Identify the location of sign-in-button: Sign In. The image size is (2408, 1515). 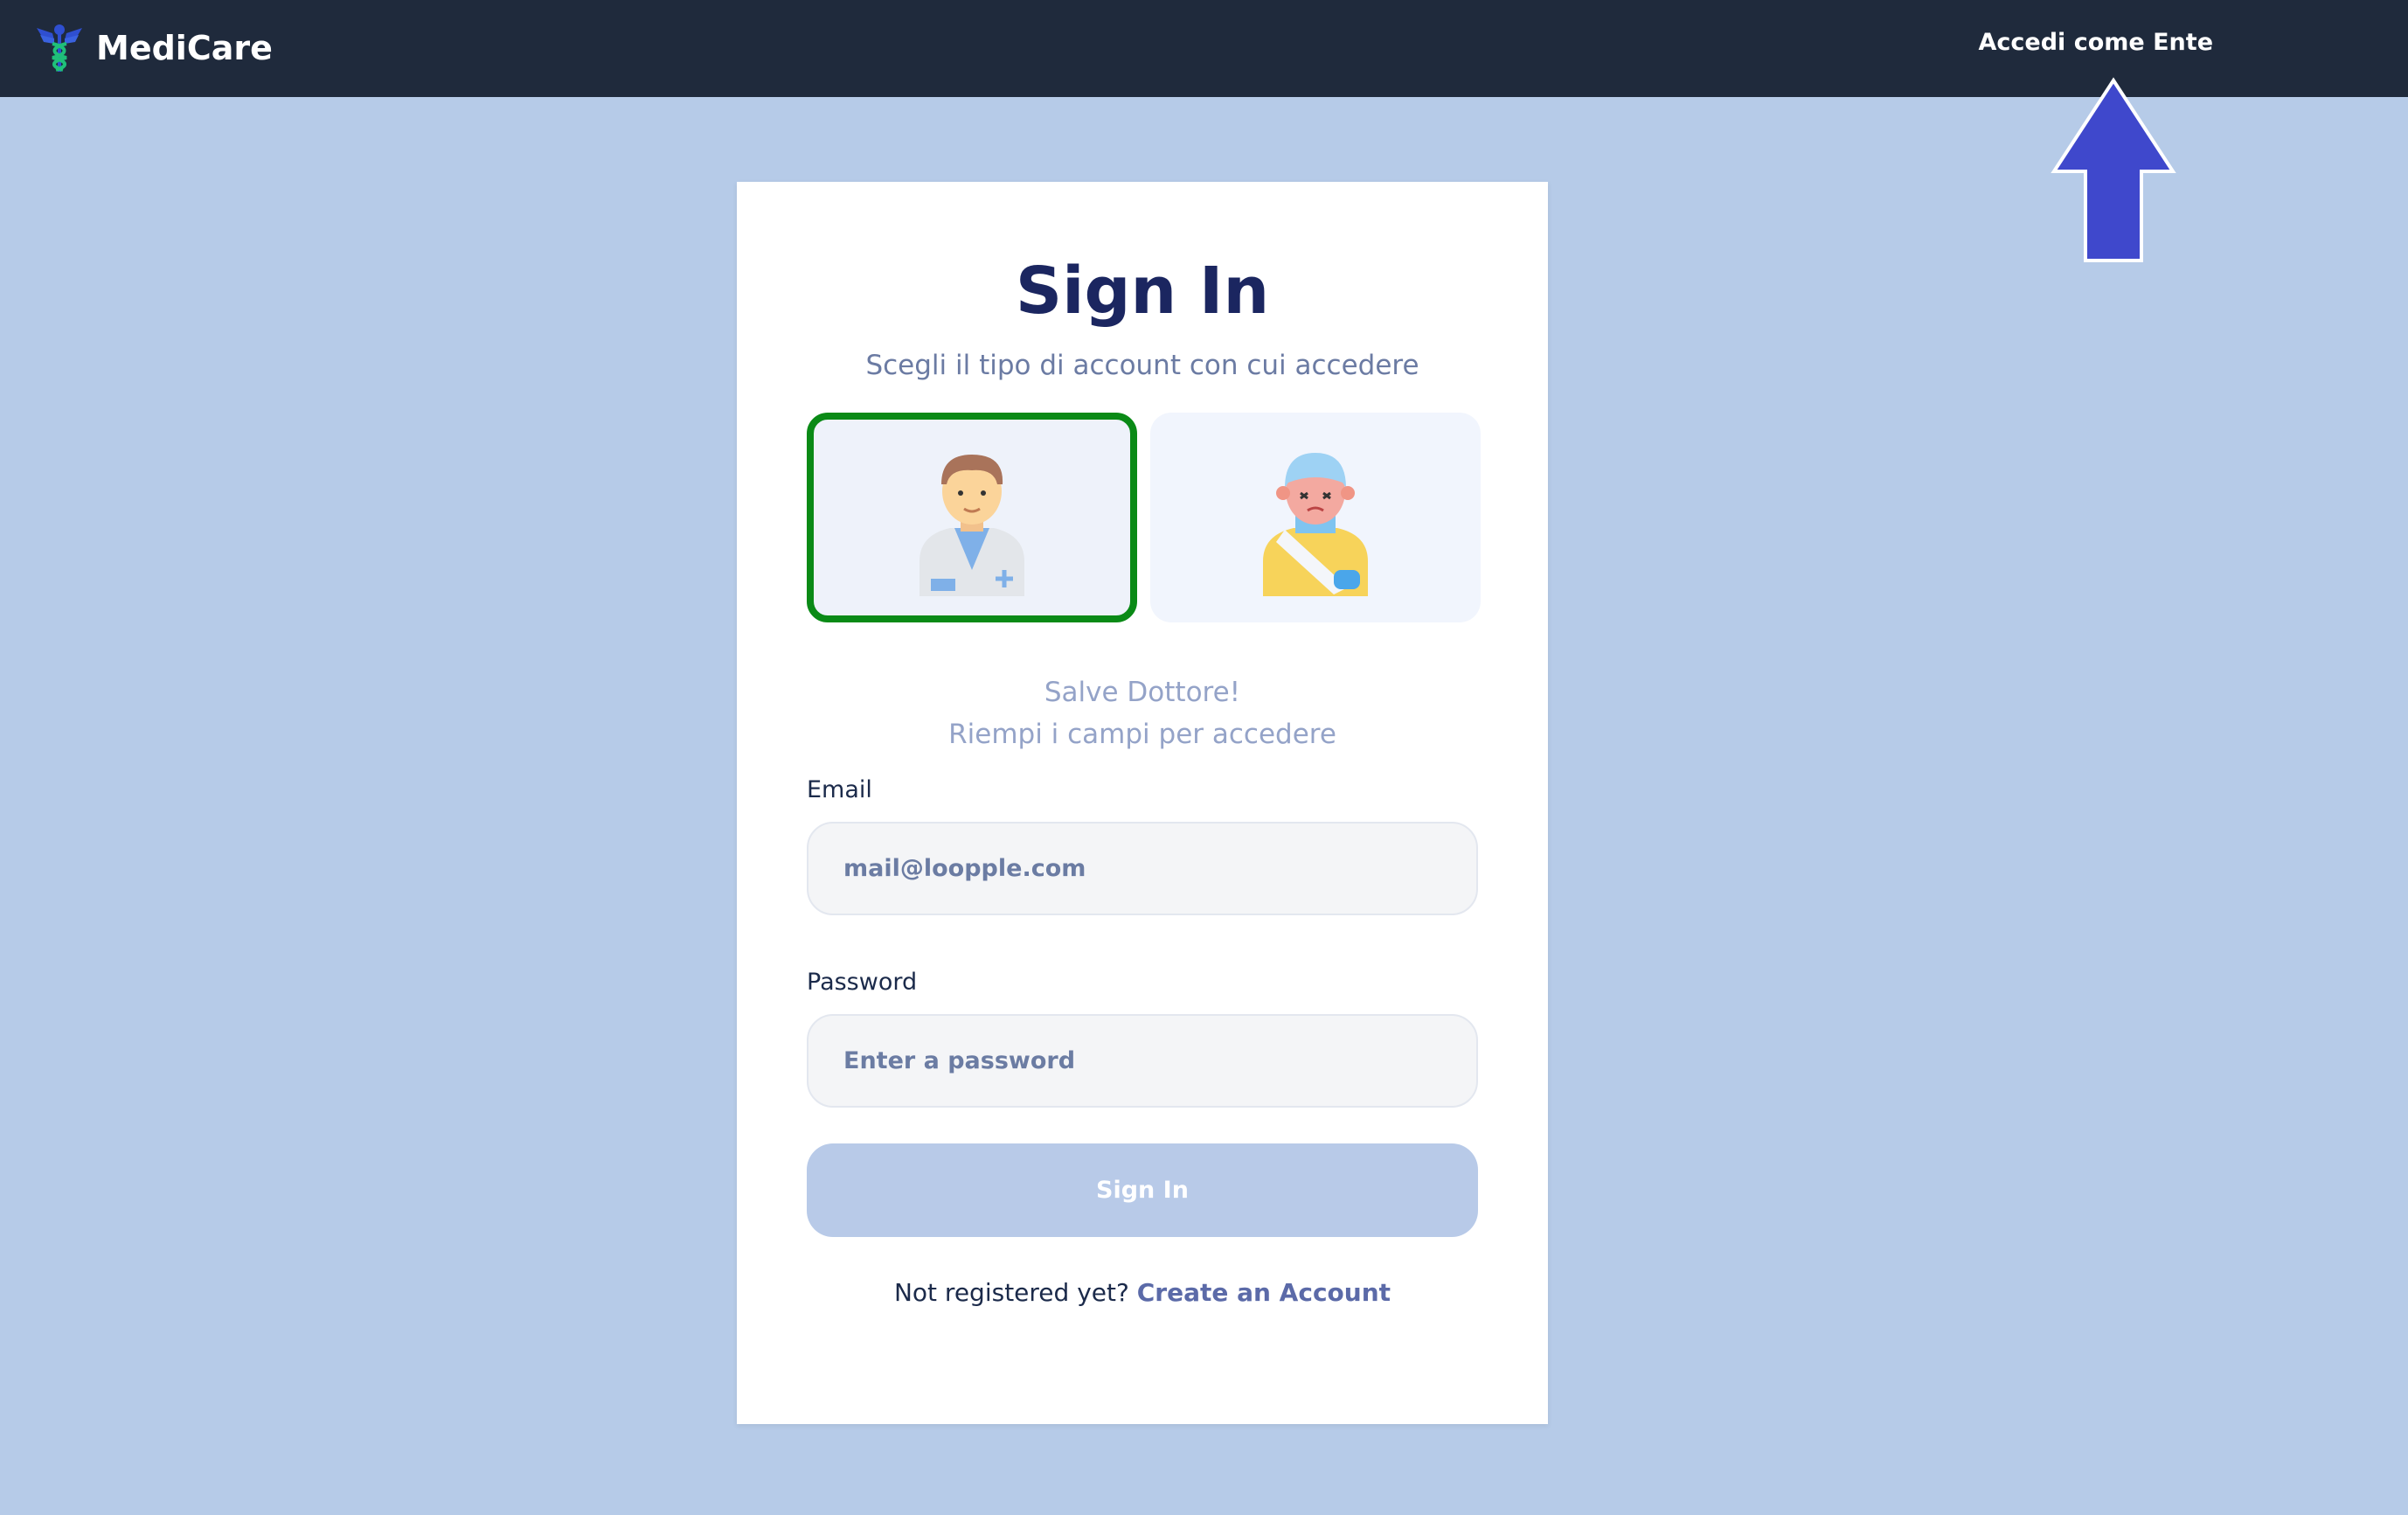
(1142, 1190).